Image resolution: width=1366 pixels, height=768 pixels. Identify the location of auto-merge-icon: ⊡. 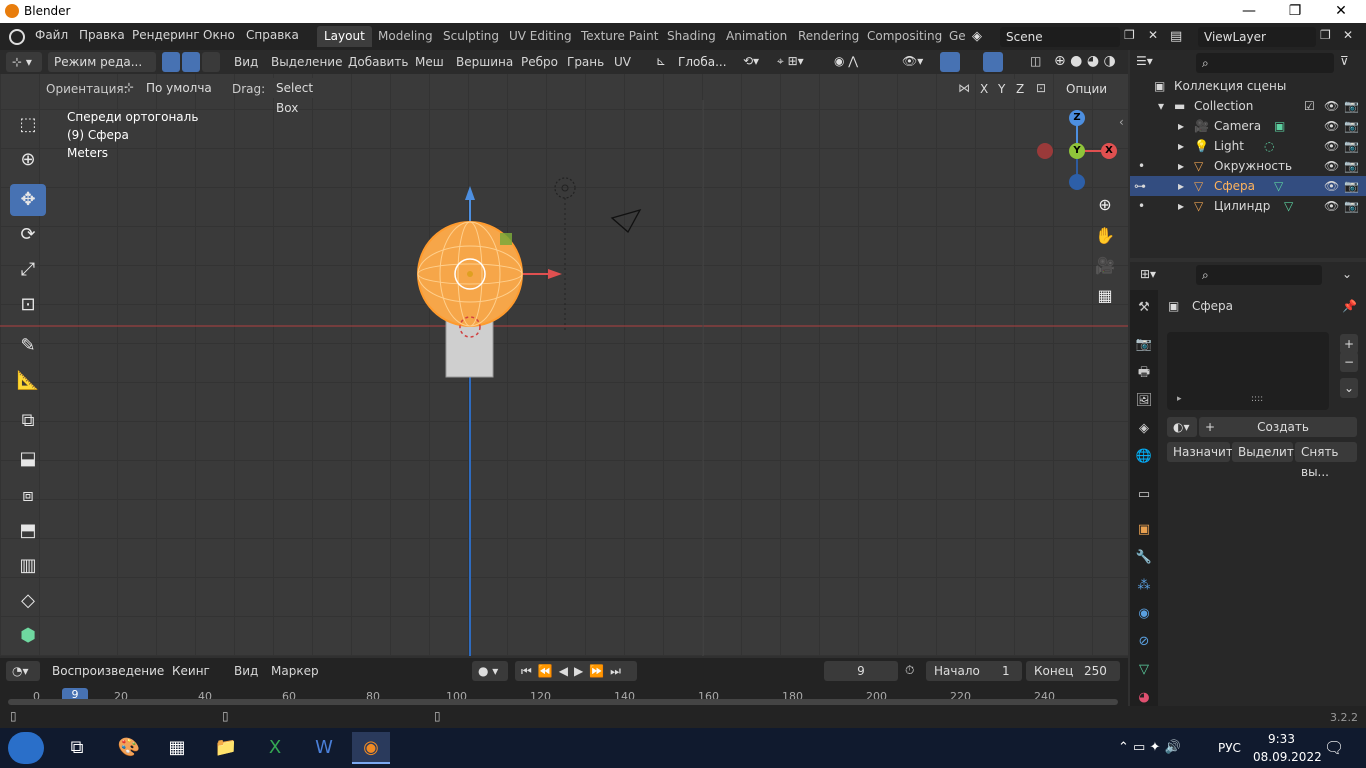
(1041, 88).